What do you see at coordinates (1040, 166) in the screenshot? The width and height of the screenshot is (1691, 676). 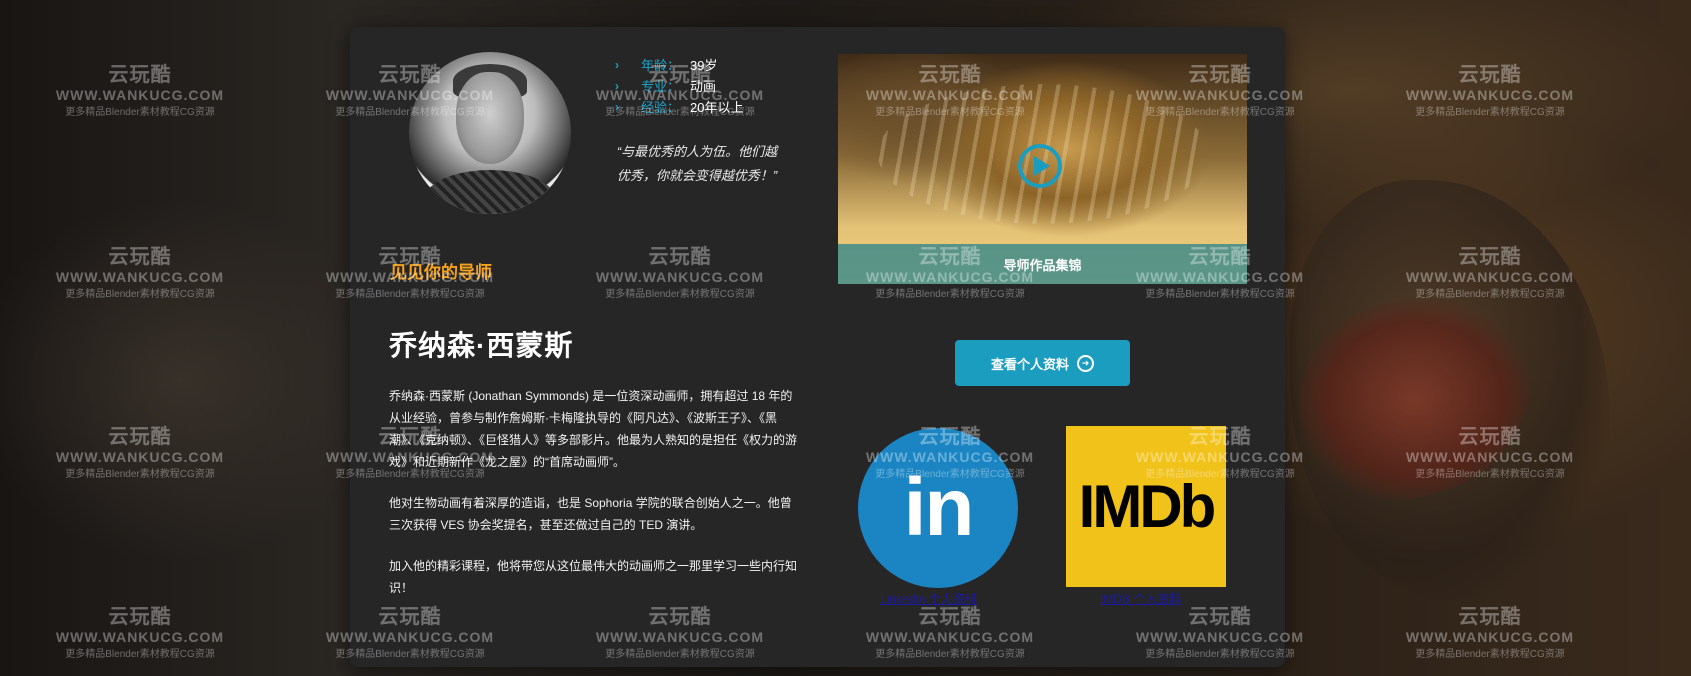 I see `play-icon` at bounding box center [1040, 166].